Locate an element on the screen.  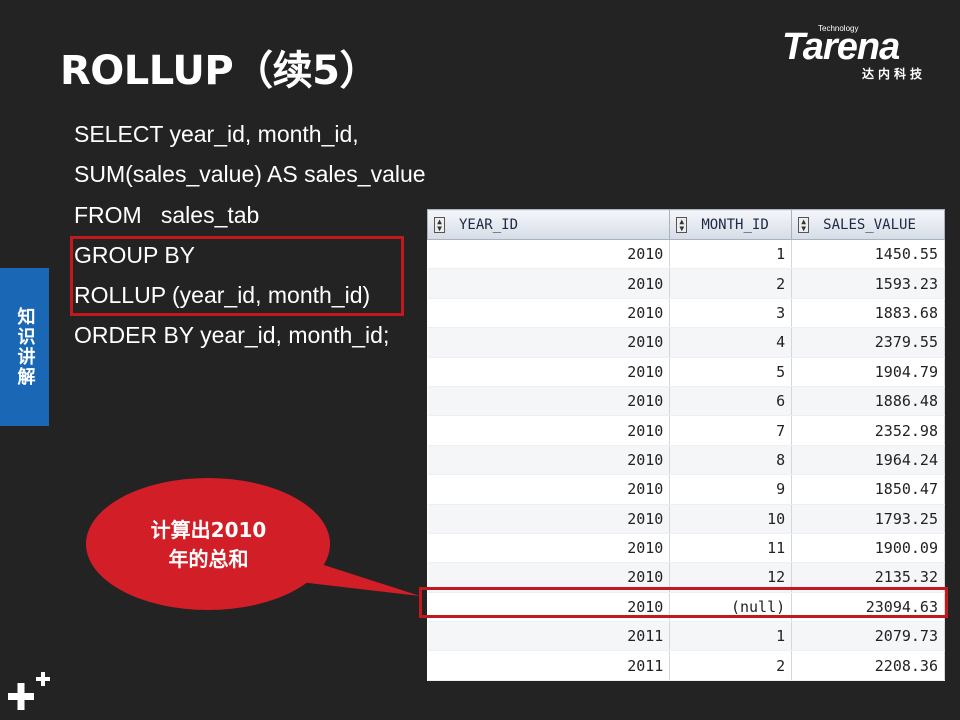
cell-sales-value: 1450.55 is located at coordinates (868, 254).